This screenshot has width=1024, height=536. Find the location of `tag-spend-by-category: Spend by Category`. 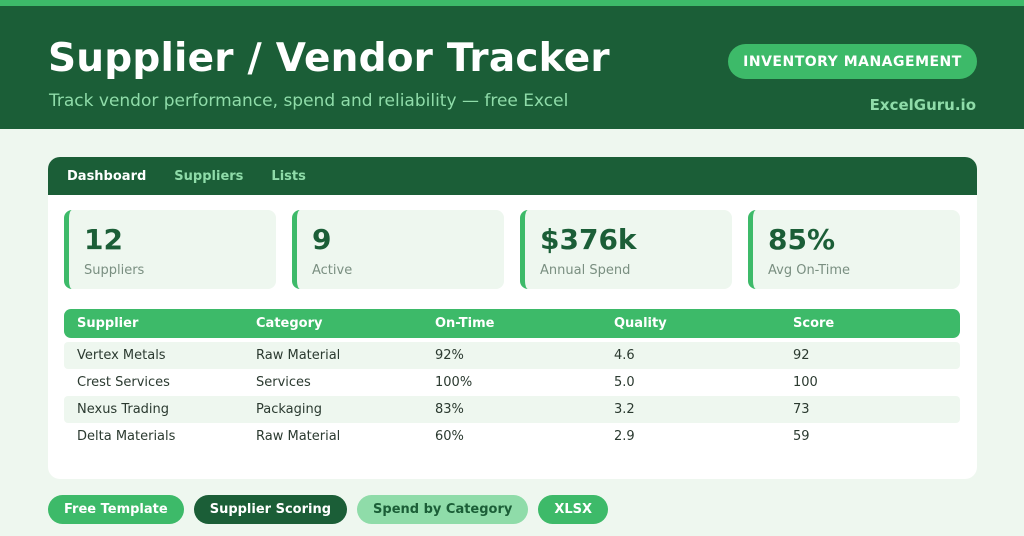

tag-spend-by-category: Spend by Category is located at coordinates (443, 509).